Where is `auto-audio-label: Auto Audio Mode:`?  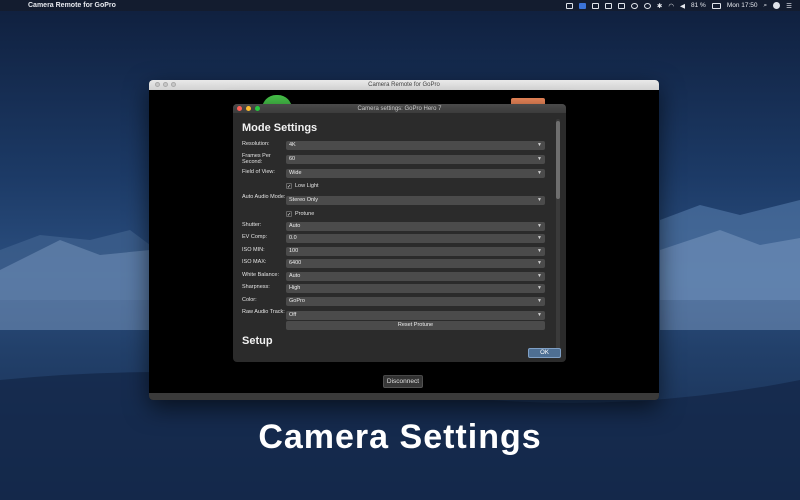
auto-audio-label: Auto Audio Mode: is located at coordinates (264, 197).